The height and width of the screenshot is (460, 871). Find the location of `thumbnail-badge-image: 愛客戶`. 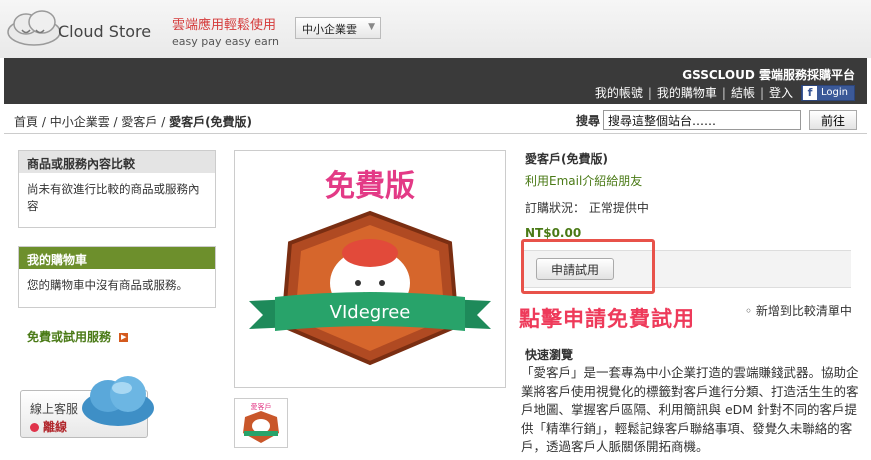

thumbnail-badge-image: 愛客戶 is located at coordinates (261, 422).